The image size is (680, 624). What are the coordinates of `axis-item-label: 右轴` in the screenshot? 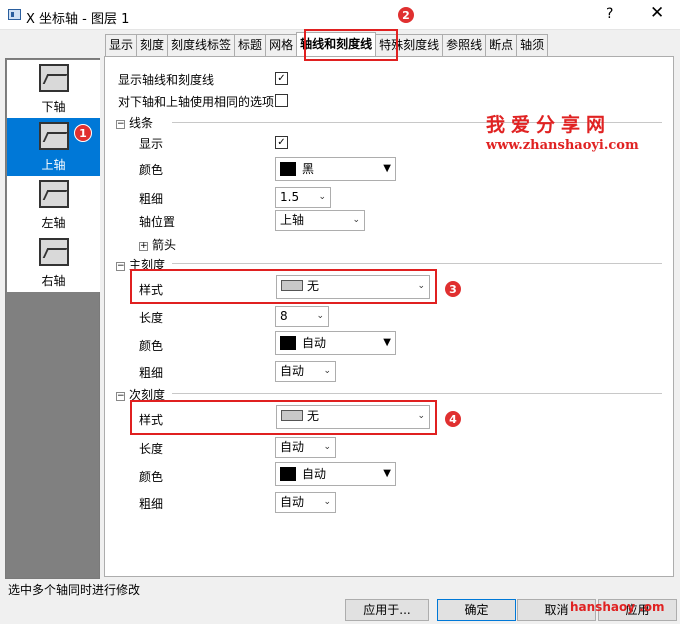 It's located at (53, 281).